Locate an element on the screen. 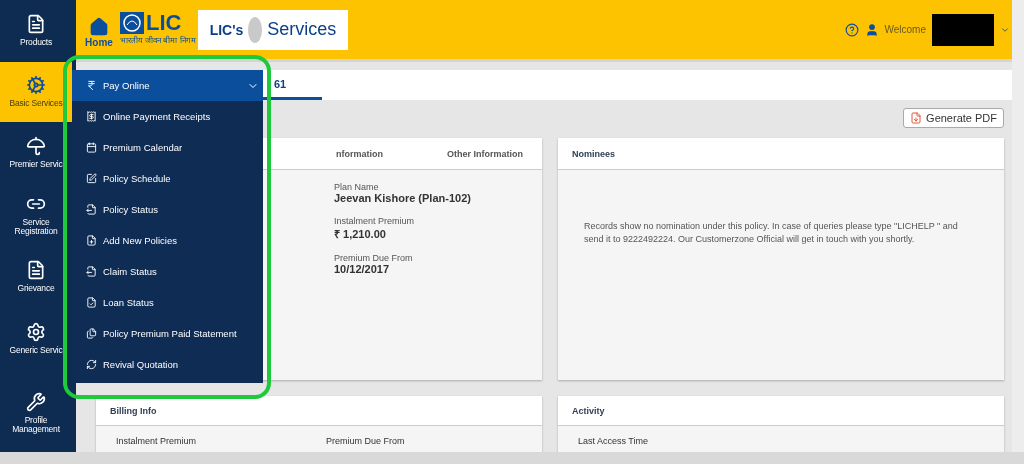 The width and height of the screenshot is (1024, 464). logo: LIC भारतीय जीवन बीमा निगम LIC's Services is located at coordinates (233, 29).